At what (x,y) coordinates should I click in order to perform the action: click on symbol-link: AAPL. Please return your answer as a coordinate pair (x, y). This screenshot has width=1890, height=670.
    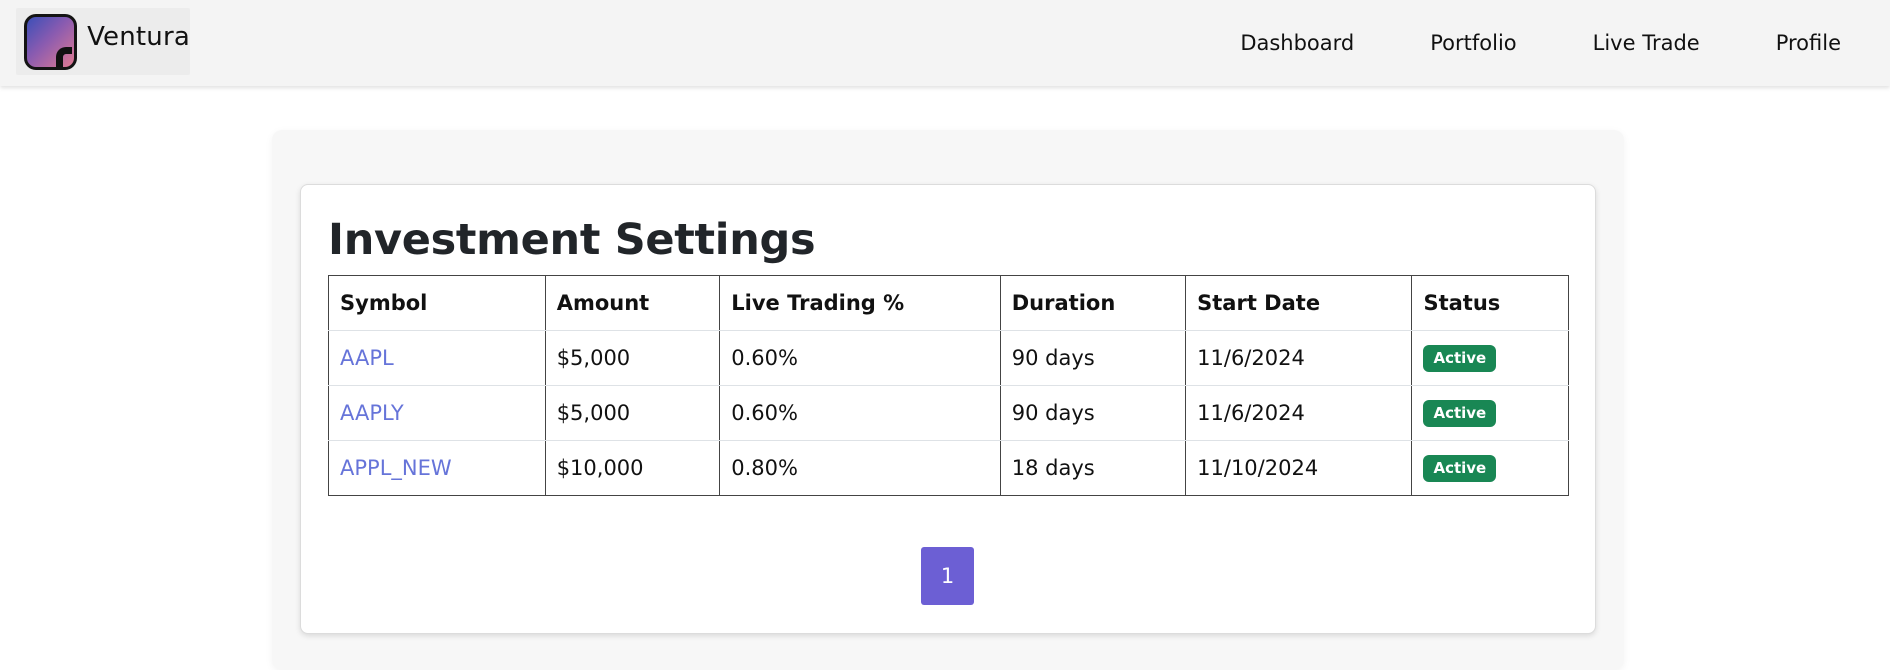
    Looking at the image, I should click on (367, 358).